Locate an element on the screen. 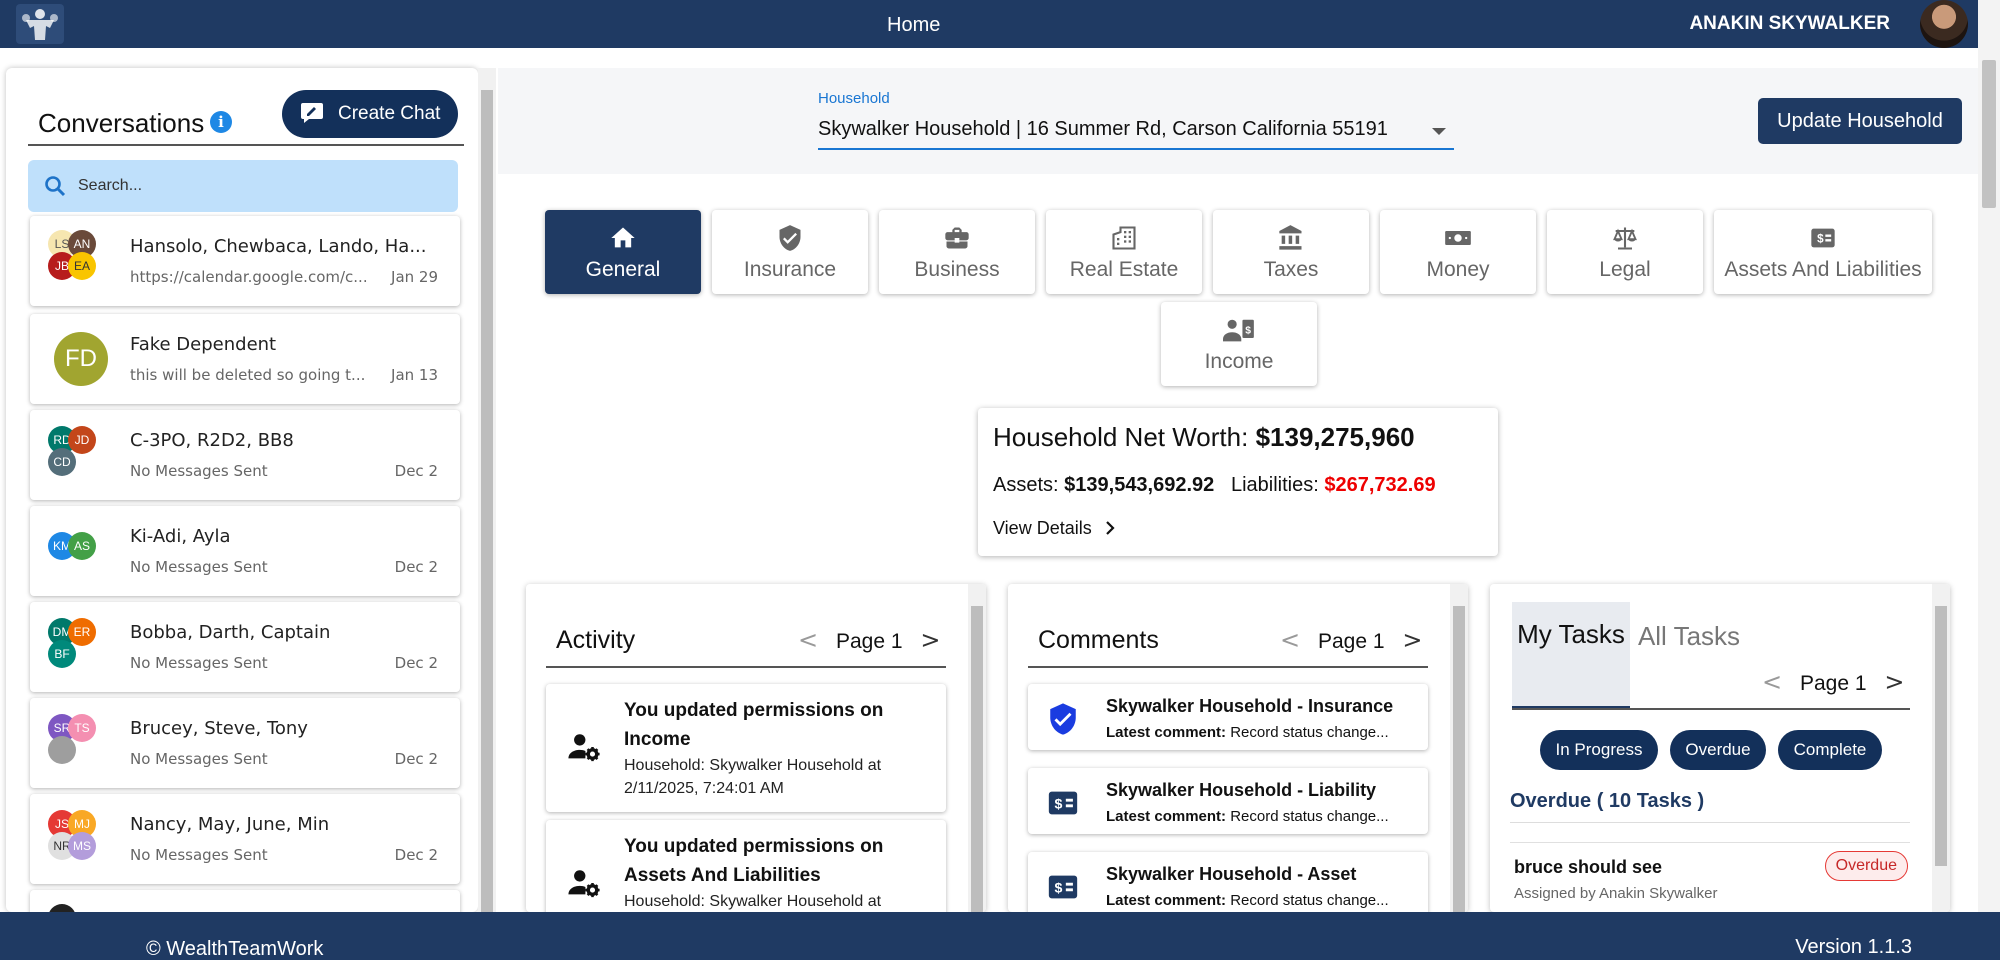 The height and width of the screenshot is (960, 2000). filter-complete: Complete is located at coordinates (1830, 750).